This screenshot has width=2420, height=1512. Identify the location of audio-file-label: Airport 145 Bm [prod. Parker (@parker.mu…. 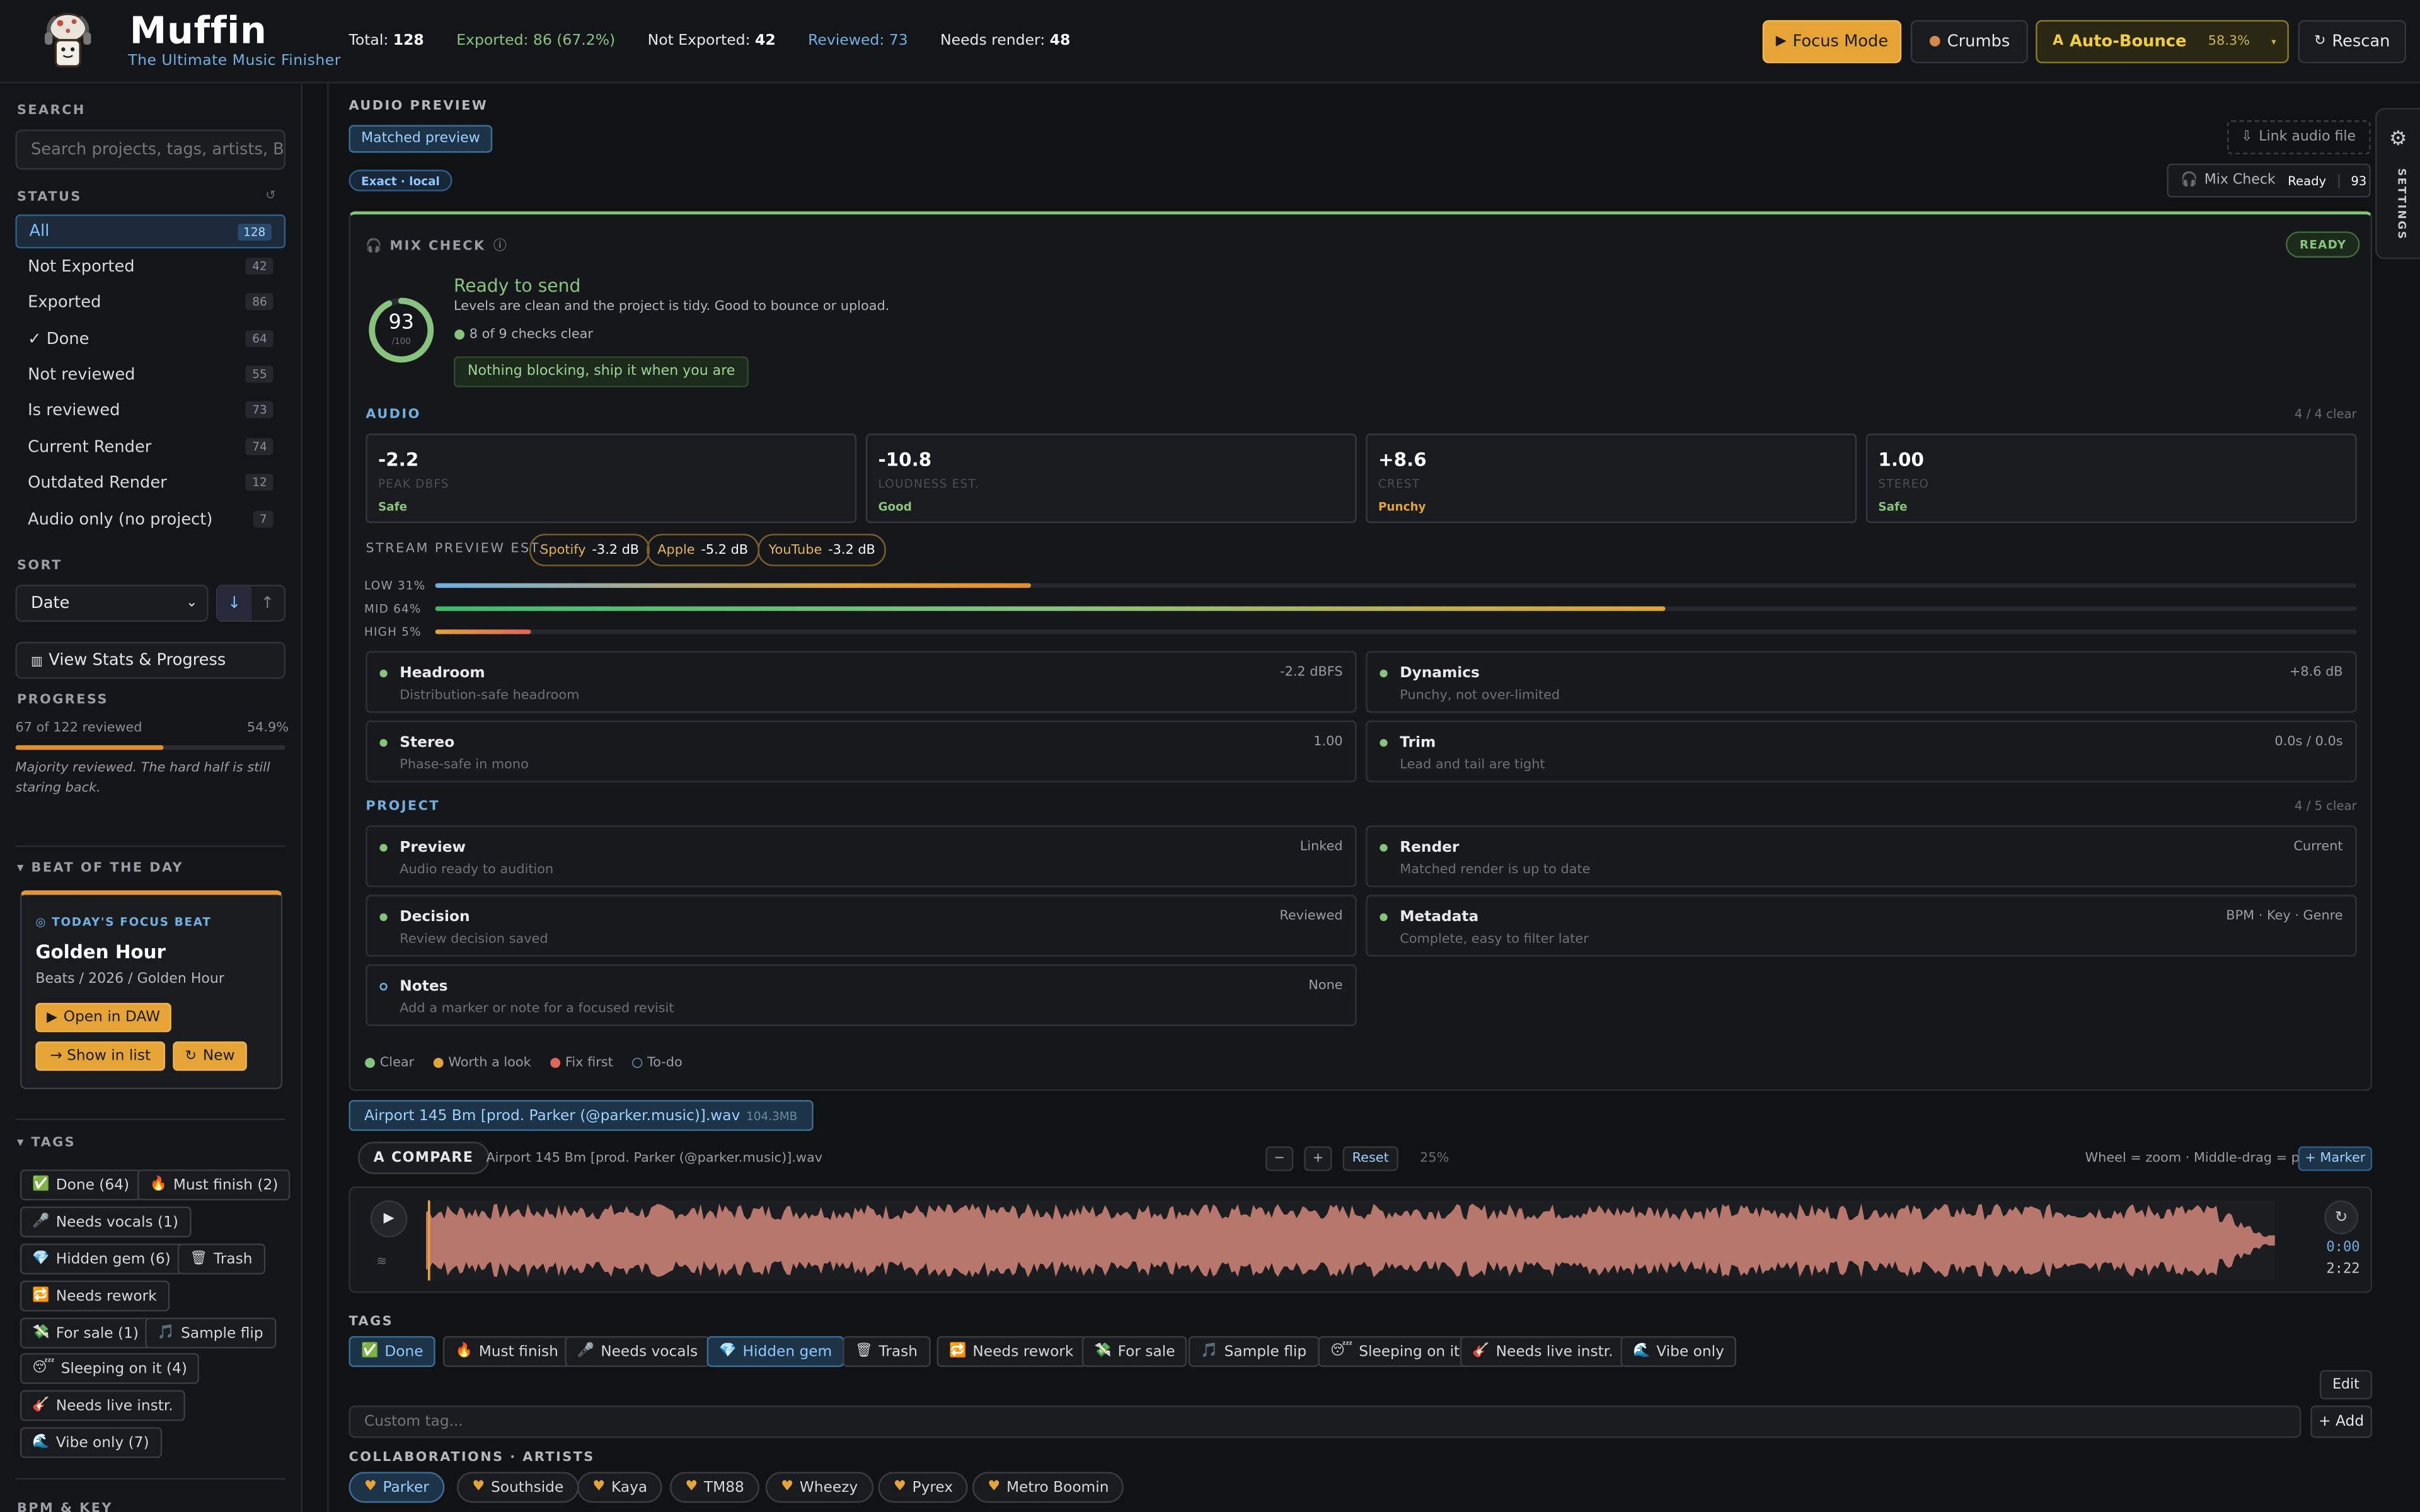
(581, 1115).